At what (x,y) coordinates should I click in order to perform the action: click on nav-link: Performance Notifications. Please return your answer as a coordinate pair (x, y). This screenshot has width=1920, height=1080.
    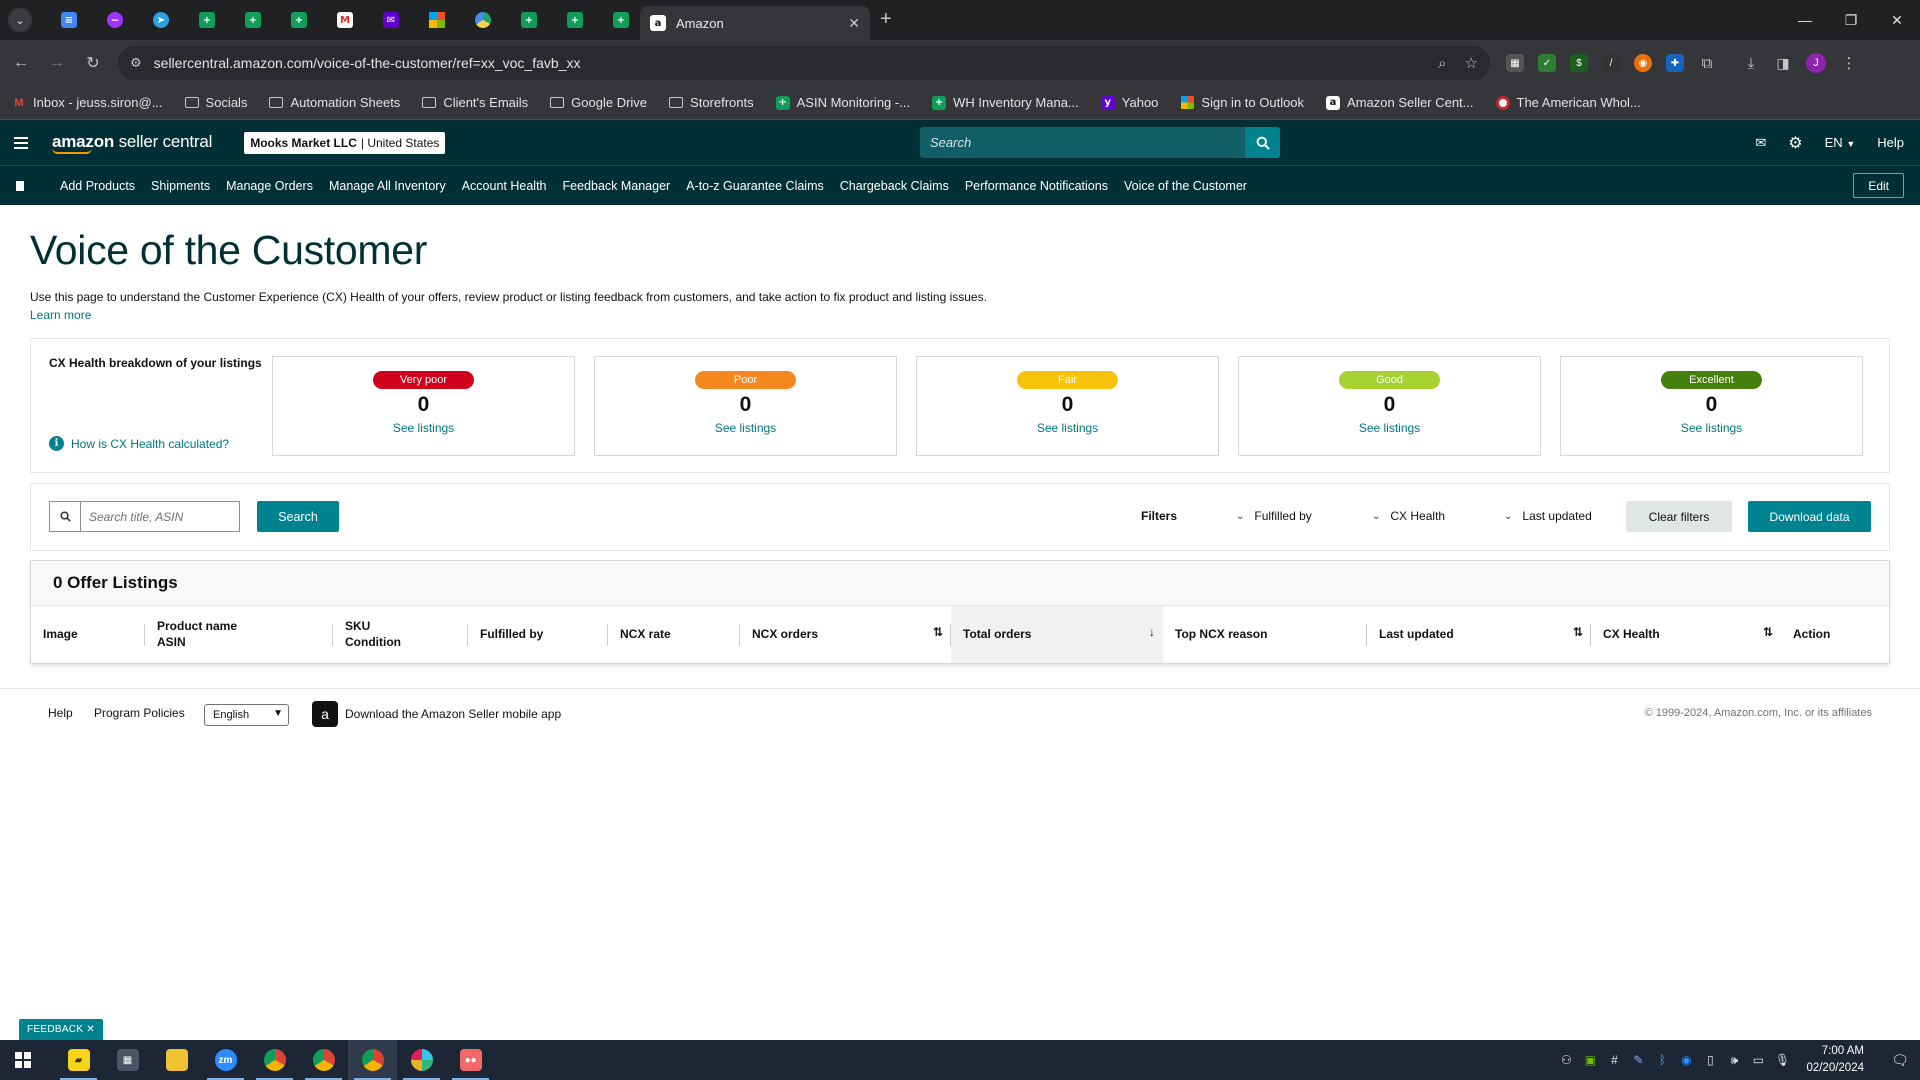
    Looking at the image, I should click on (1036, 186).